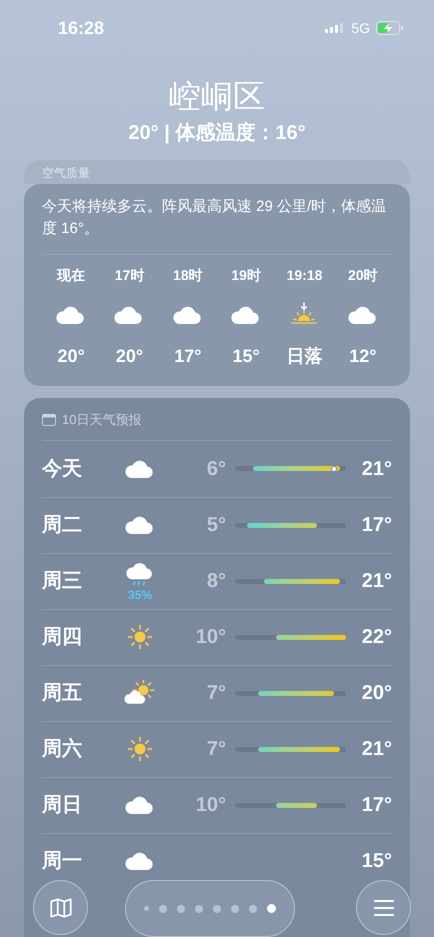  What do you see at coordinates (129, 275) in the screenshot?
I see `hour-label: 17时` at bounding box center [129, 275].